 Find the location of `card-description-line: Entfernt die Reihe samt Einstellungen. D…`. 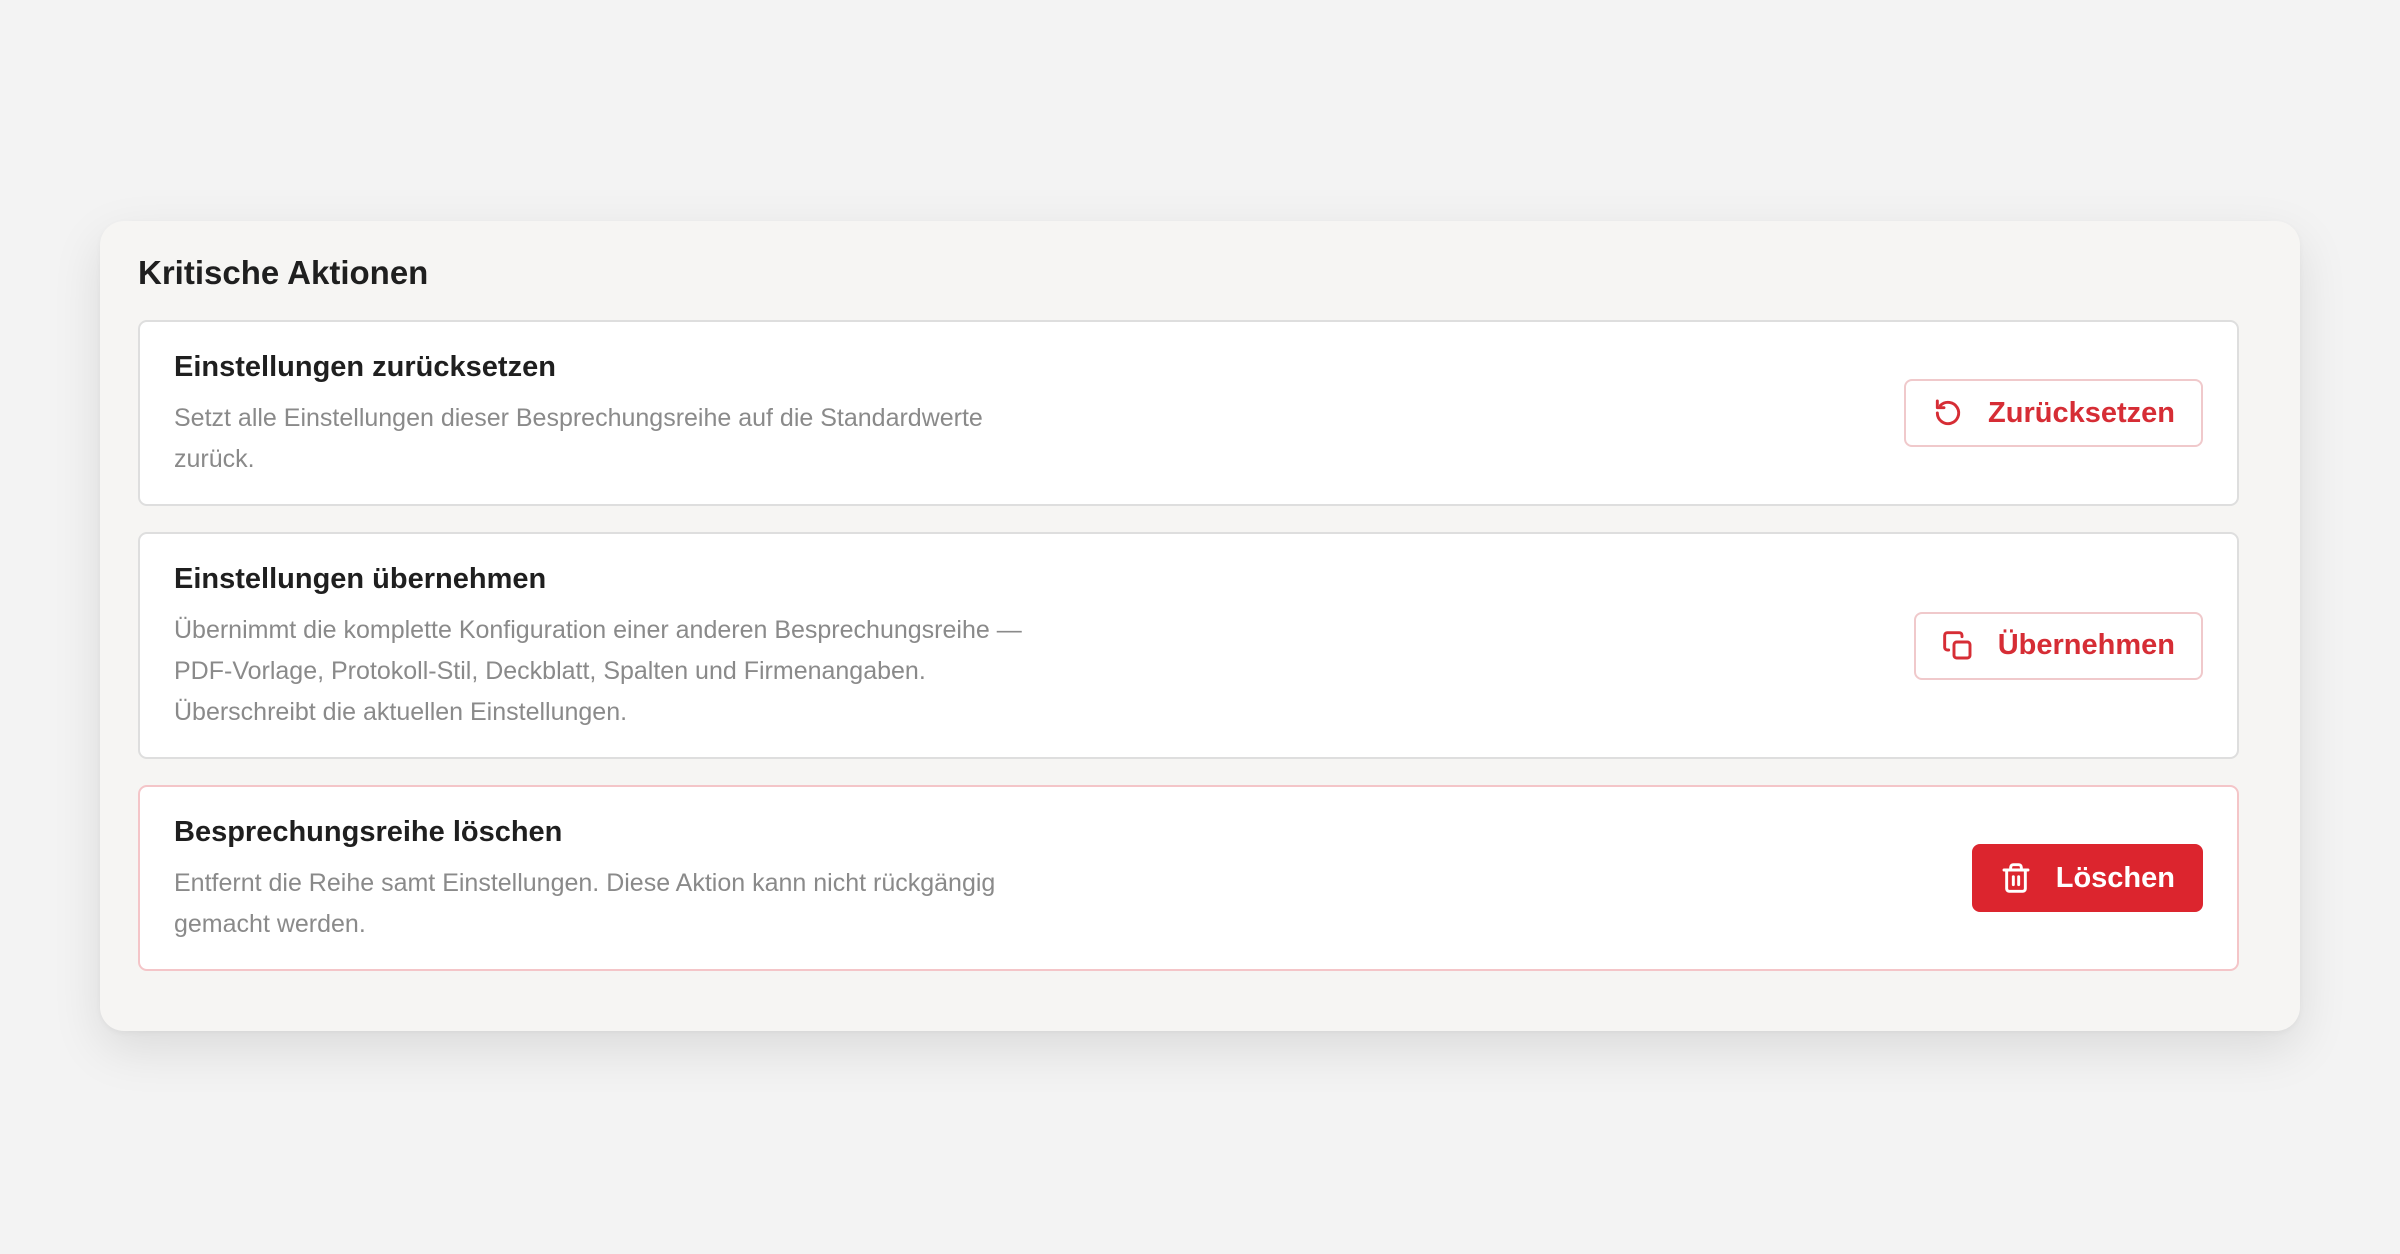

card-description-line: Entfernt die Reihe samt Einstellungen. D… is located at coordinates (585, 883).